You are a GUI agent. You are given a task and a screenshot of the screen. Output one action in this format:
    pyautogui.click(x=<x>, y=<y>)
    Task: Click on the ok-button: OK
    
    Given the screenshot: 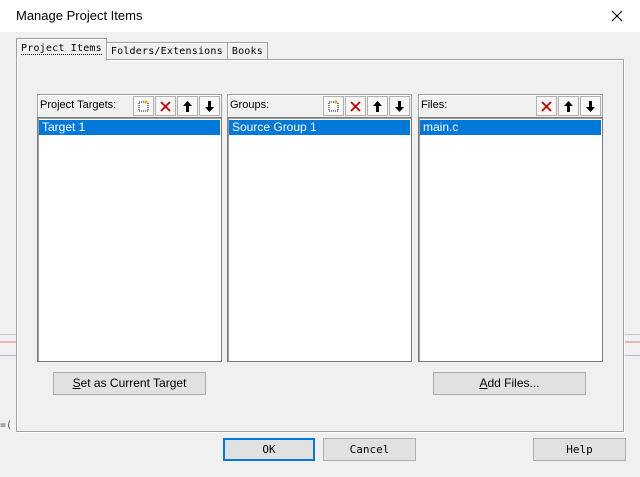 What is the action you would take?
    pyautogui.click(x=269, y=449)
    